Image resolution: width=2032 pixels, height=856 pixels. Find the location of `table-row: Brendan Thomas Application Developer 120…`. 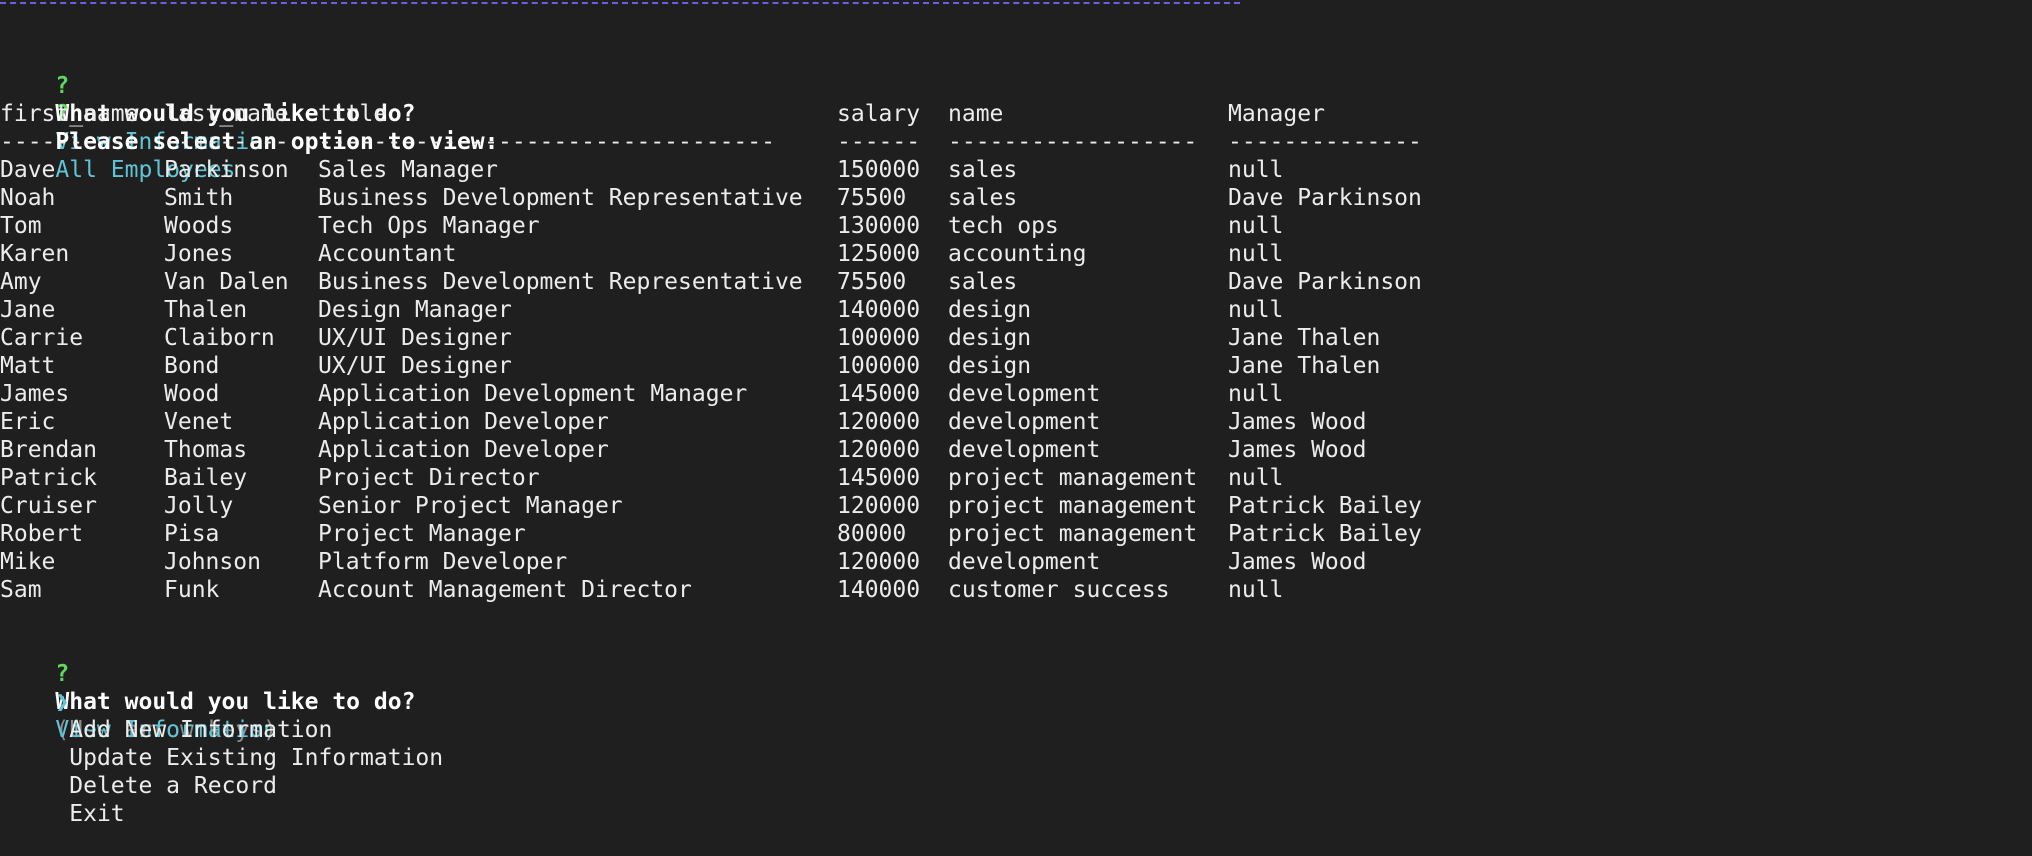

table-row: Brendan Thomas Application Developer 120… is located at coordinates (800, 450).